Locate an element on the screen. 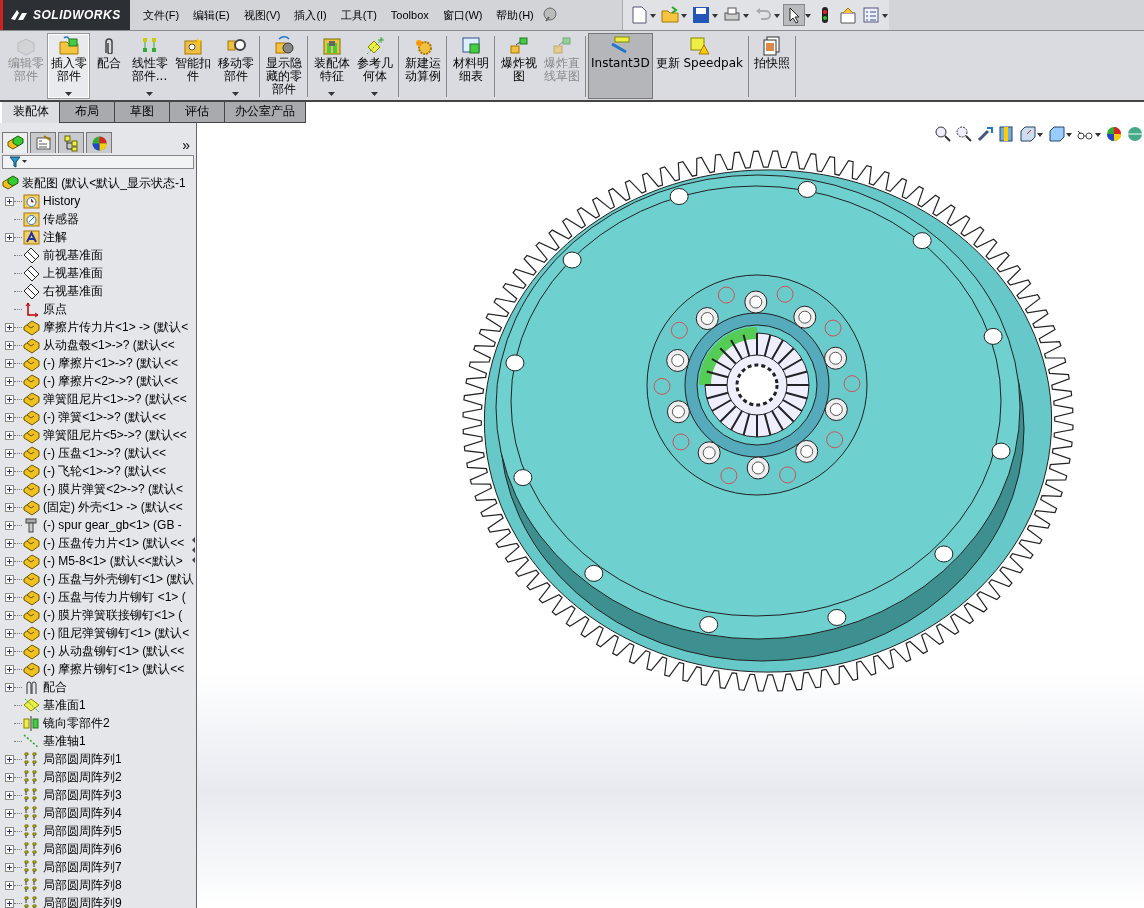 The image size is (1144, 908). select-pointer-icon is located at coordinates (794, 15).